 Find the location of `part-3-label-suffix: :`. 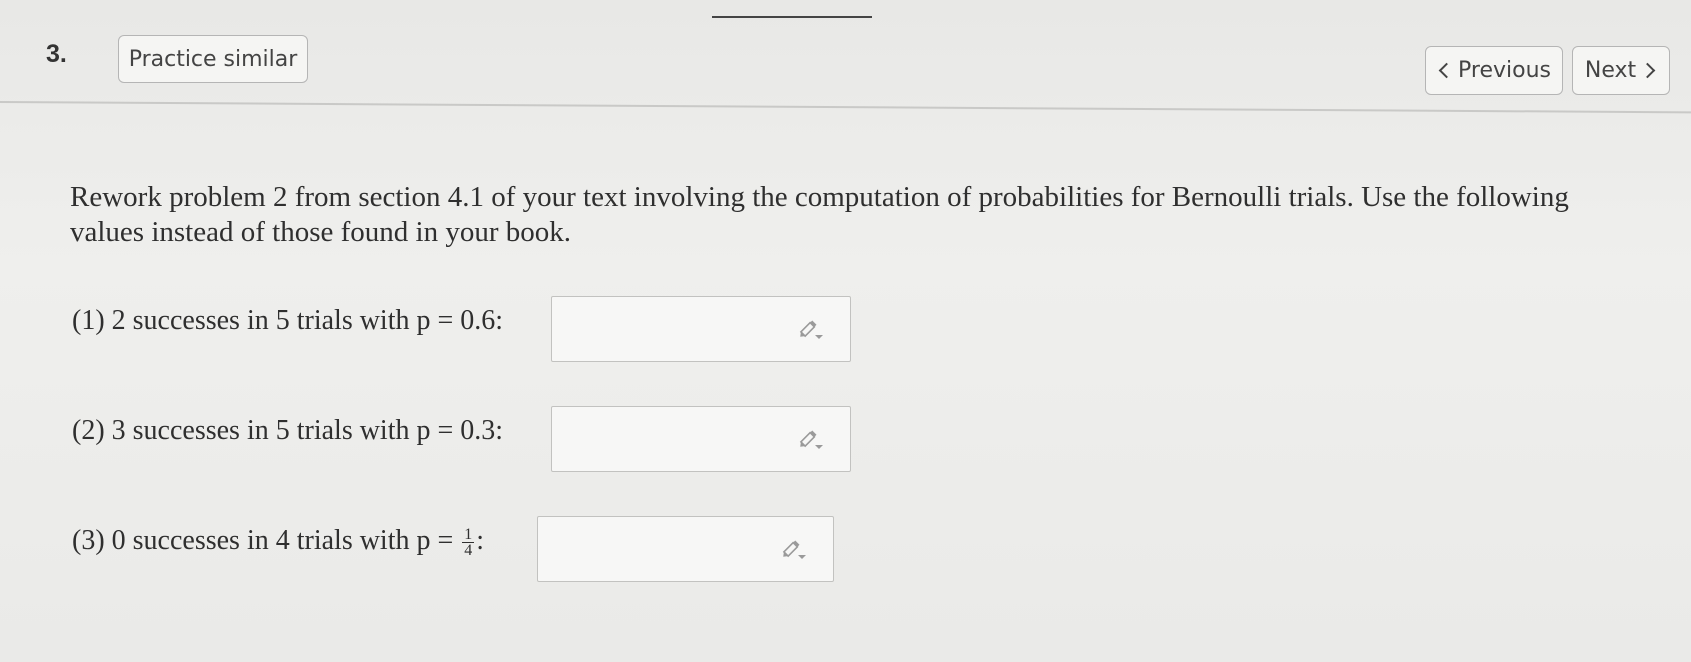

part-3-label-suffix: : is located at coordinates (480, 540).